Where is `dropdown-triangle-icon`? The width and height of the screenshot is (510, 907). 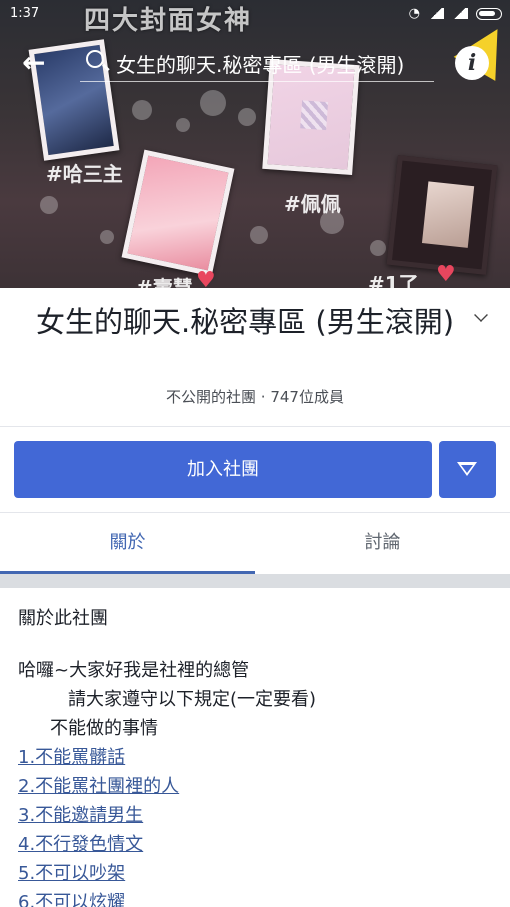
dropdown-triangle-icon is located at coordinates (467, 469).